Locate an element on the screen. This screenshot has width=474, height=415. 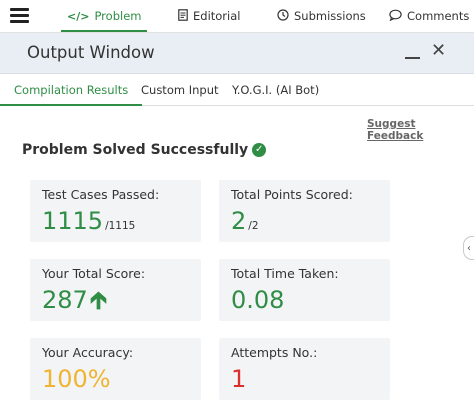
speech-bubble-icon is located at coordinates (395, 16).